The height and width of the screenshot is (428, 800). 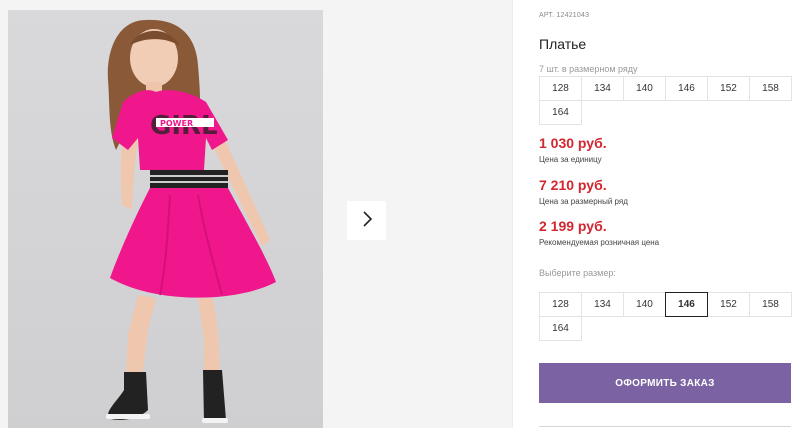 I want to click on place-order-button: ОФОРМИТЬ ЗАКАЗ, so click(x=665, y=383).